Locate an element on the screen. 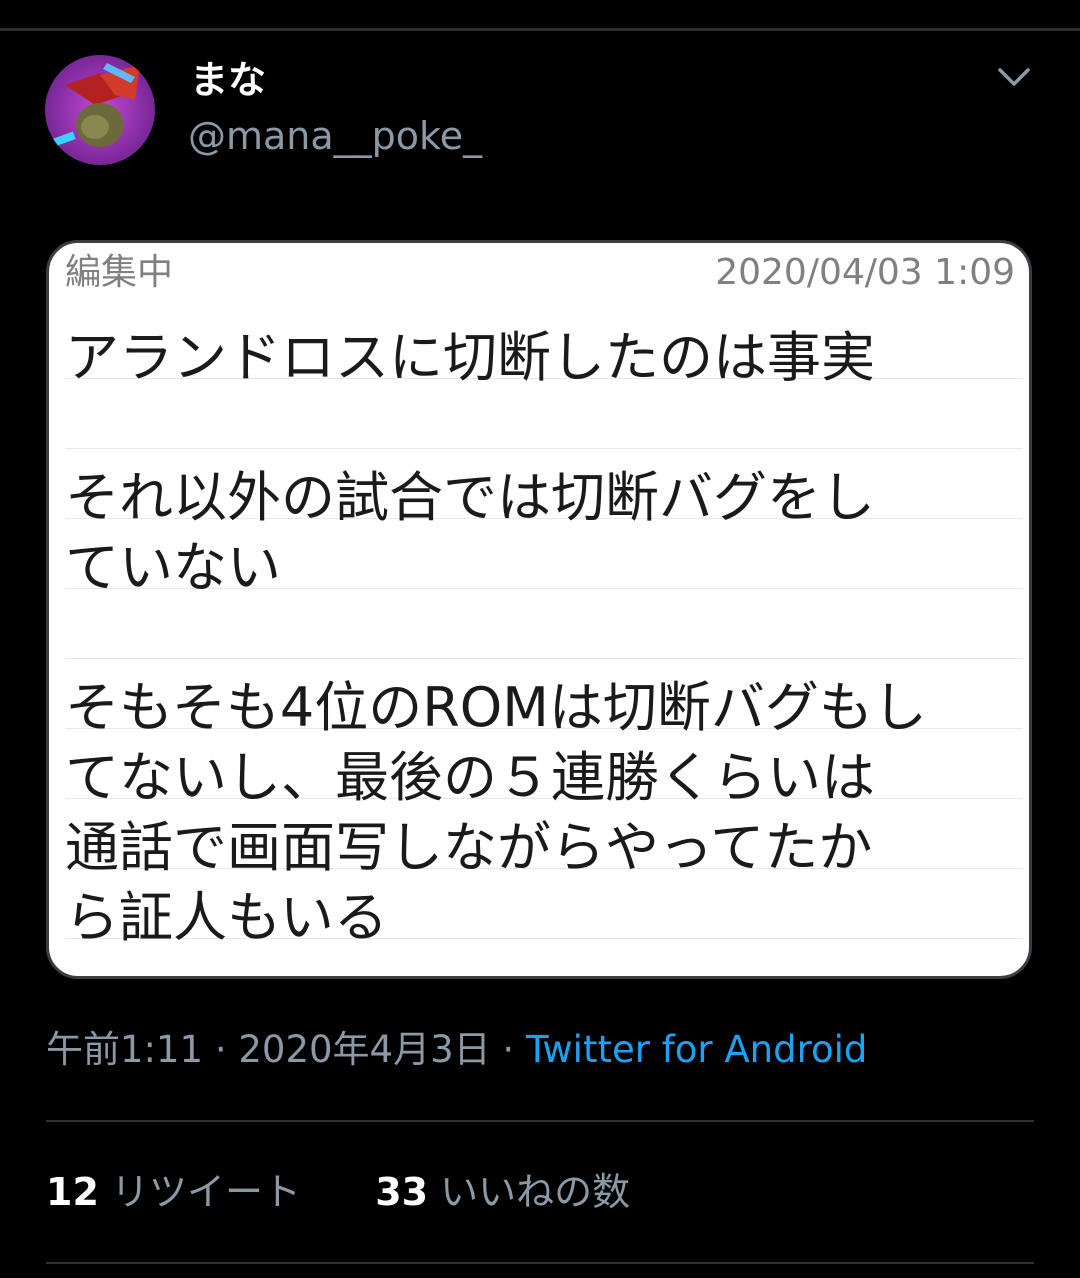 The image size is (1080, 1278). tweet-date: 2020年4月3日 is located at coordinates (364, 1049).